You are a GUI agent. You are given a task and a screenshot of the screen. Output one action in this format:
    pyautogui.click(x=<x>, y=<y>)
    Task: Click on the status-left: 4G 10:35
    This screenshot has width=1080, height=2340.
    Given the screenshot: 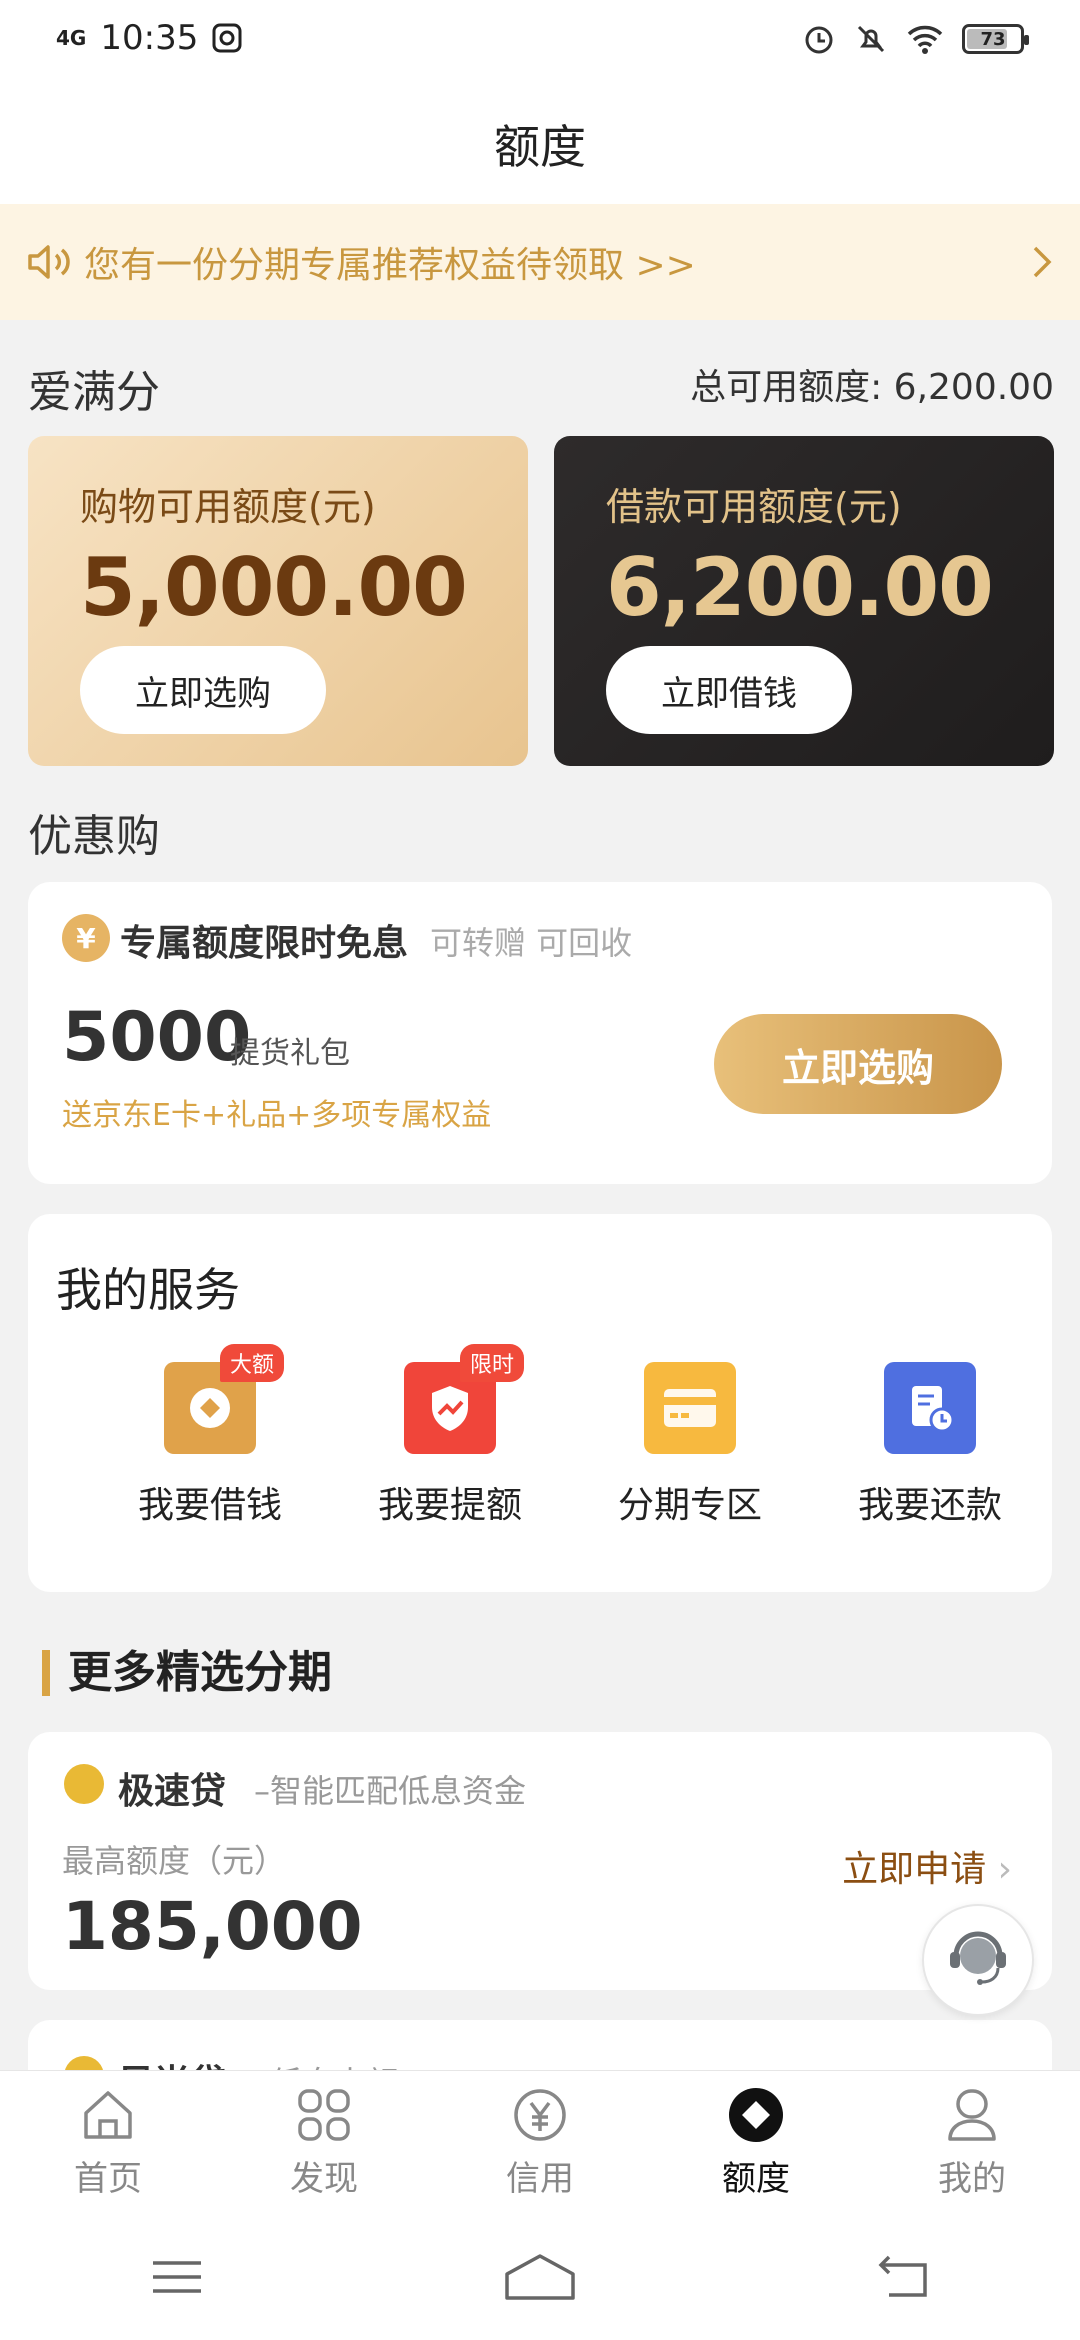 What is the action you would take?
    pyautogui.click(x=149, y=38)
    